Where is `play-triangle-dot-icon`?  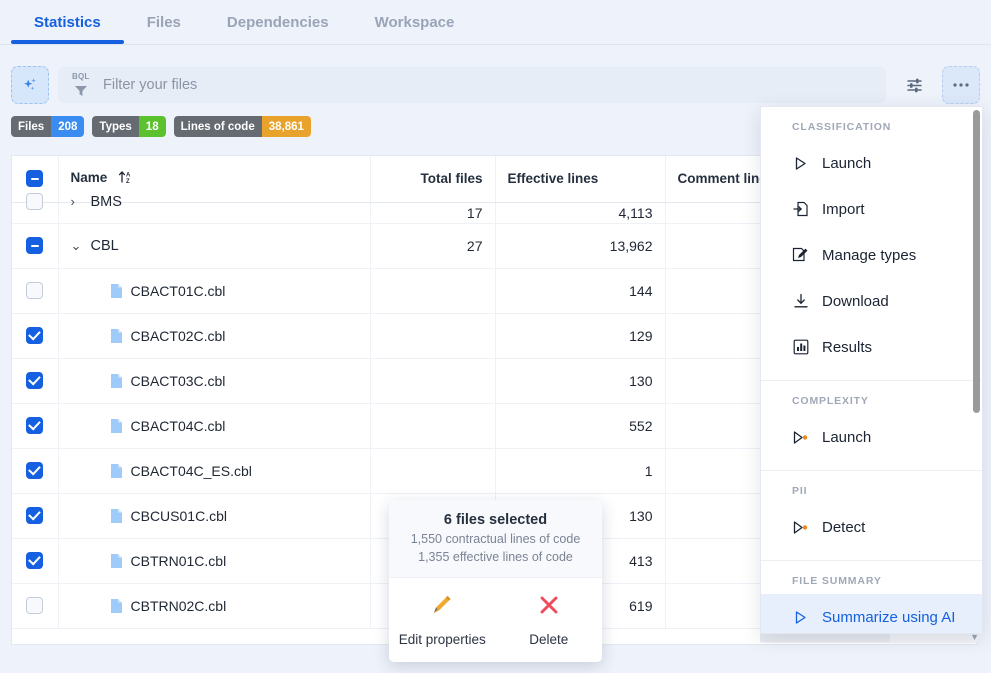 play-triangle-dot-icon is located at coordinates (800, 527).